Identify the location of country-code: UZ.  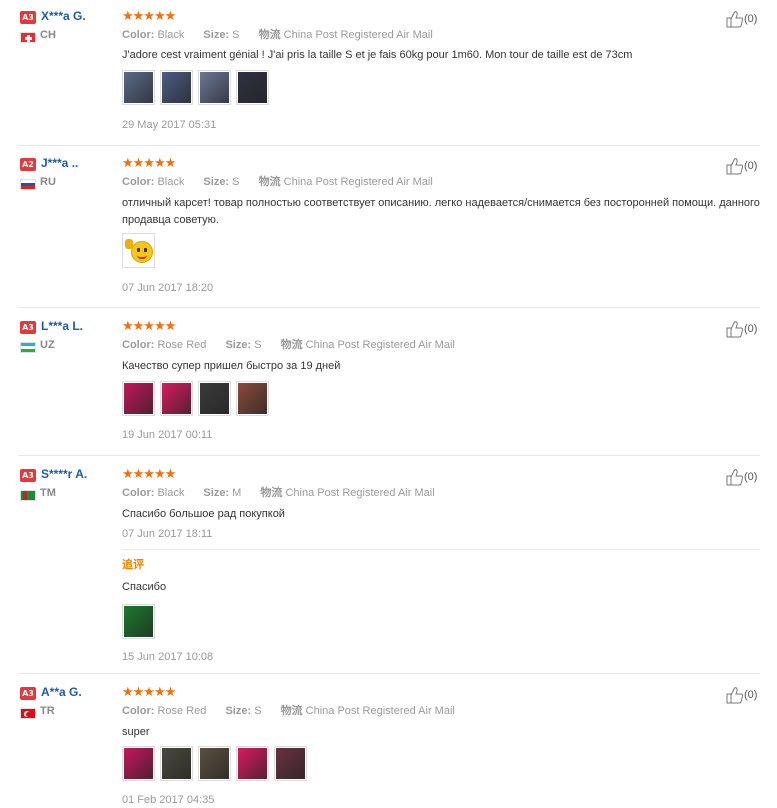
(47, 345).